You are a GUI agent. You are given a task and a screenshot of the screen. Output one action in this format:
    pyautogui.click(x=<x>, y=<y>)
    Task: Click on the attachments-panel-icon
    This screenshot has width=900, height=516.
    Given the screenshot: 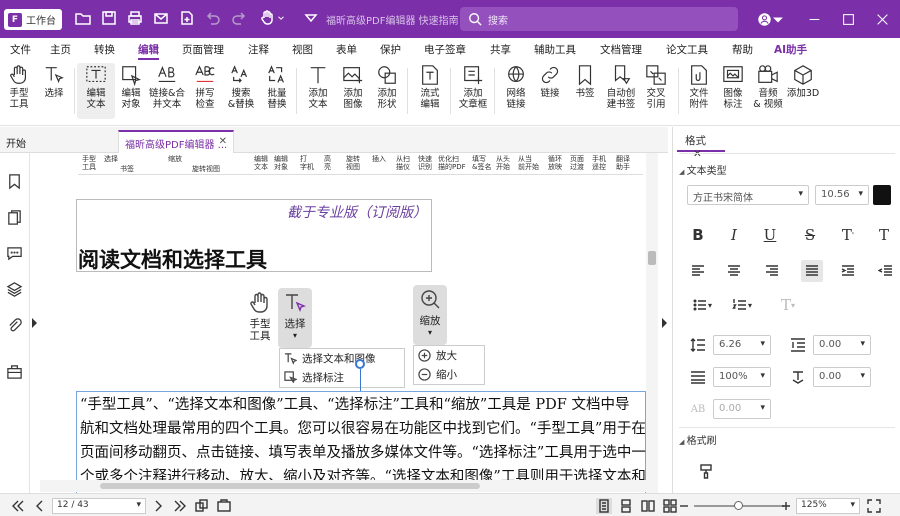 What is the action you would take?
    pyautogui.click(x=15, y=326)
    